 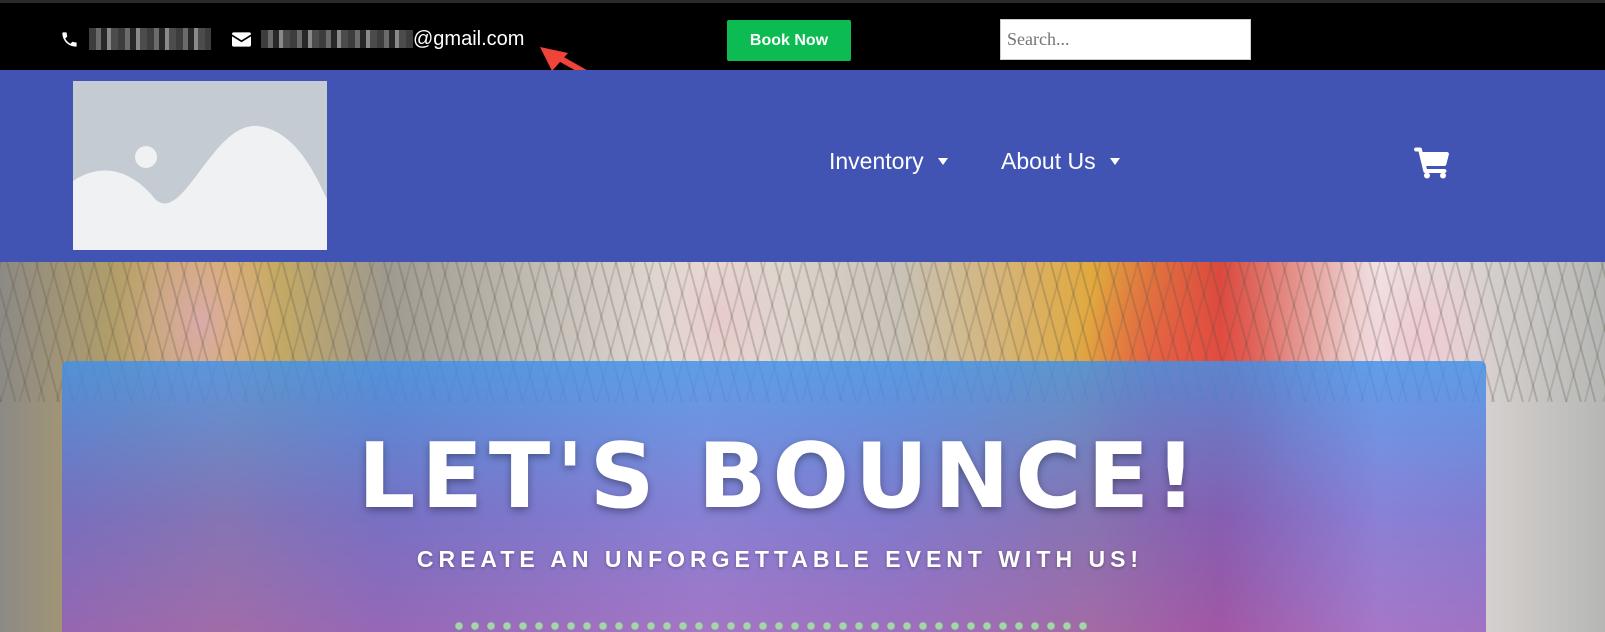 What do you see at coordinates (1432, 165) in the screenshot?
I see `shopping-cart-icon` at bounding box center [1432, 165].